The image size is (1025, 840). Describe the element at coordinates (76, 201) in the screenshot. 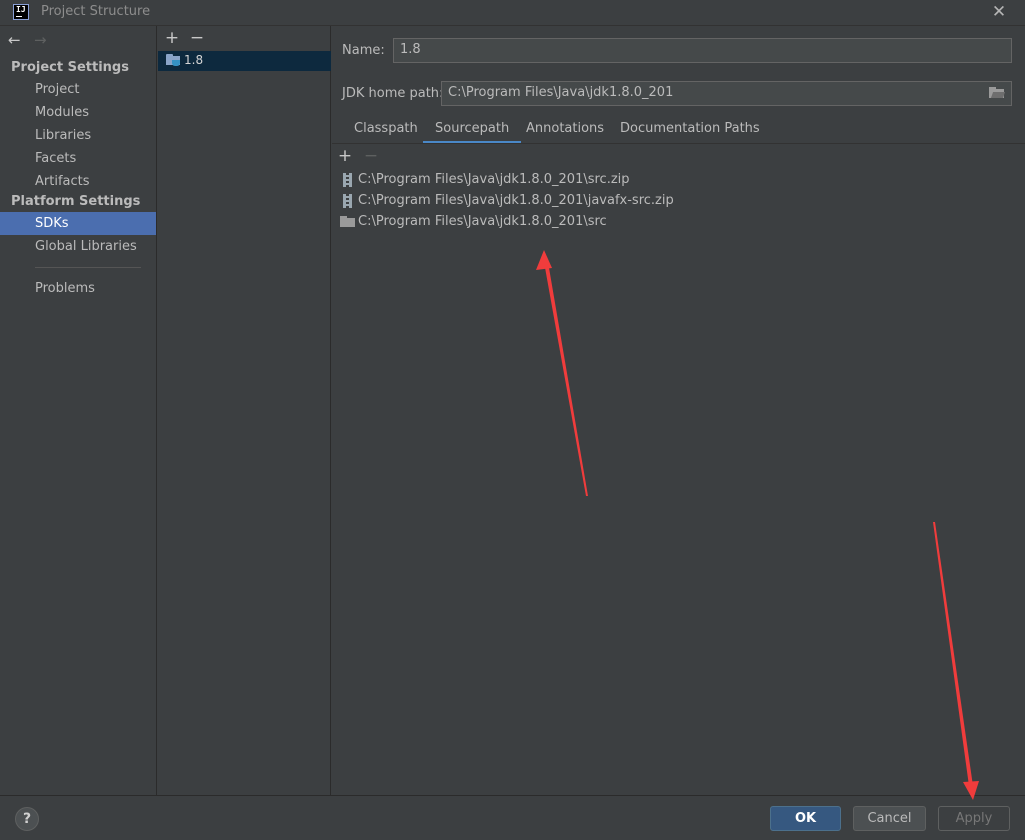

I see `platform-settings-heading: Platform Settings` at that location.